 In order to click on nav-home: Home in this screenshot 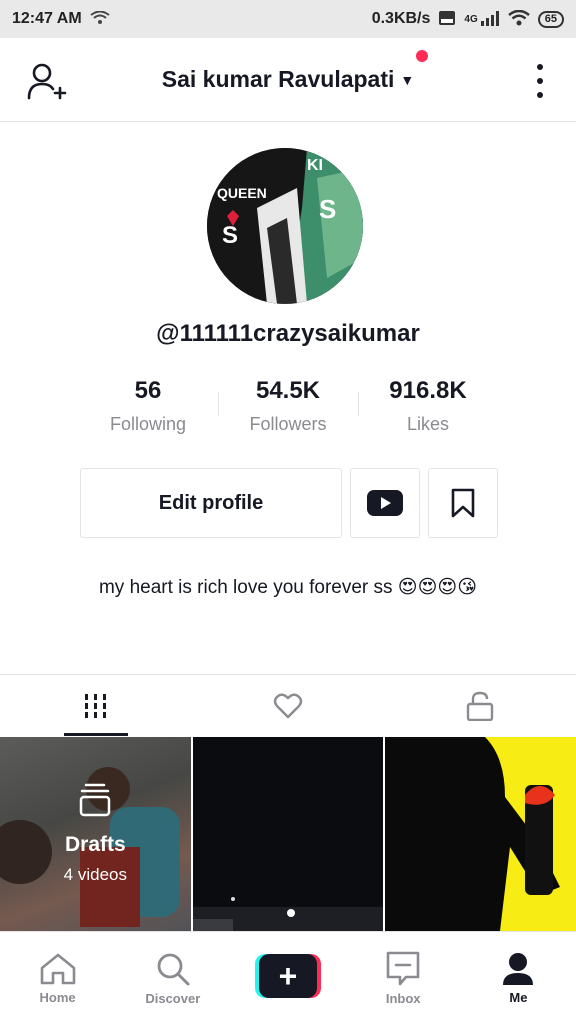, I will do `click(57, 978)`.